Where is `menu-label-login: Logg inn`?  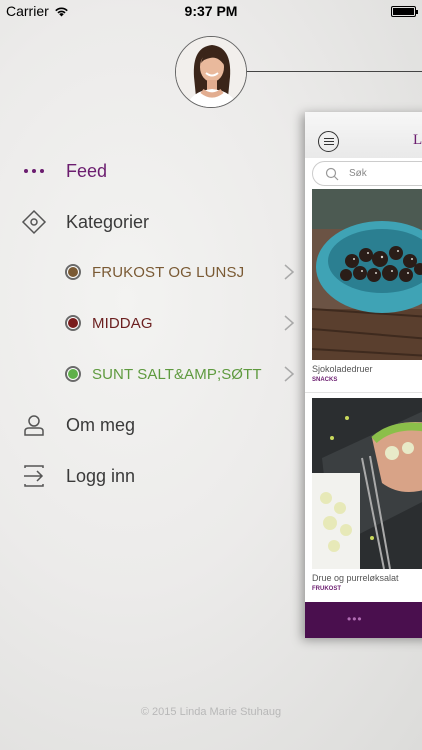 menu-label-login: Logg inn is located at coordinates (101, 475).